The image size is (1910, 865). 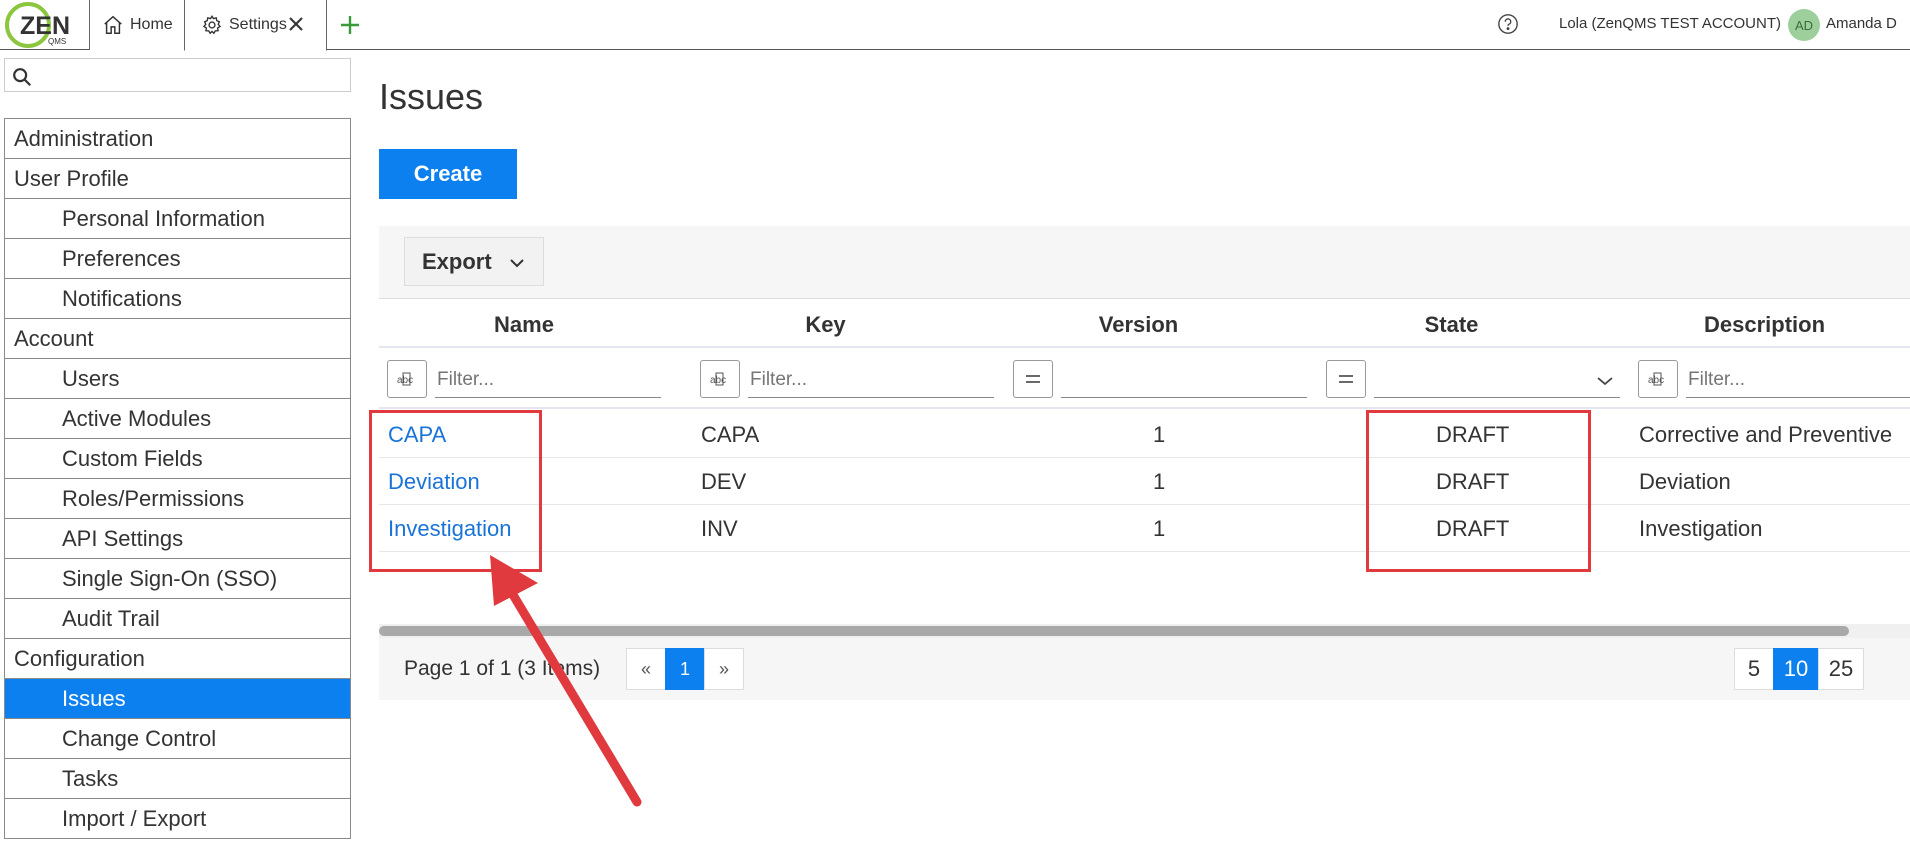 What do you see at coordinates (1144, 481) in the screenshot?
I see `table-row: Deviation DEV 1 DRAFT Deviation` at bounding box center [1144, 481].